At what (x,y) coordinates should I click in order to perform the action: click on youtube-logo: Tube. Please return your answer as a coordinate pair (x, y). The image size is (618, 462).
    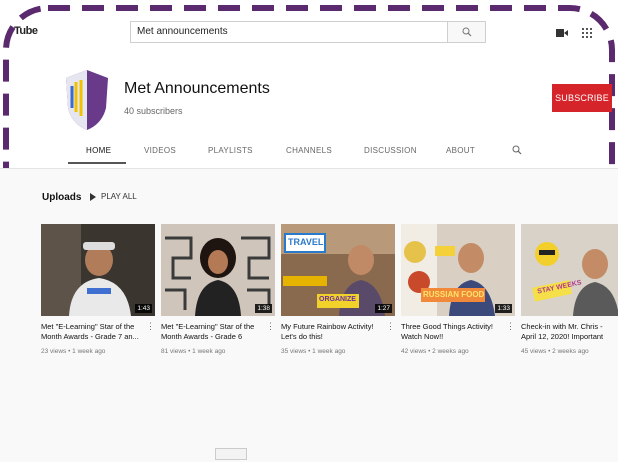
    Looking at the image, I should click on (26, 31).